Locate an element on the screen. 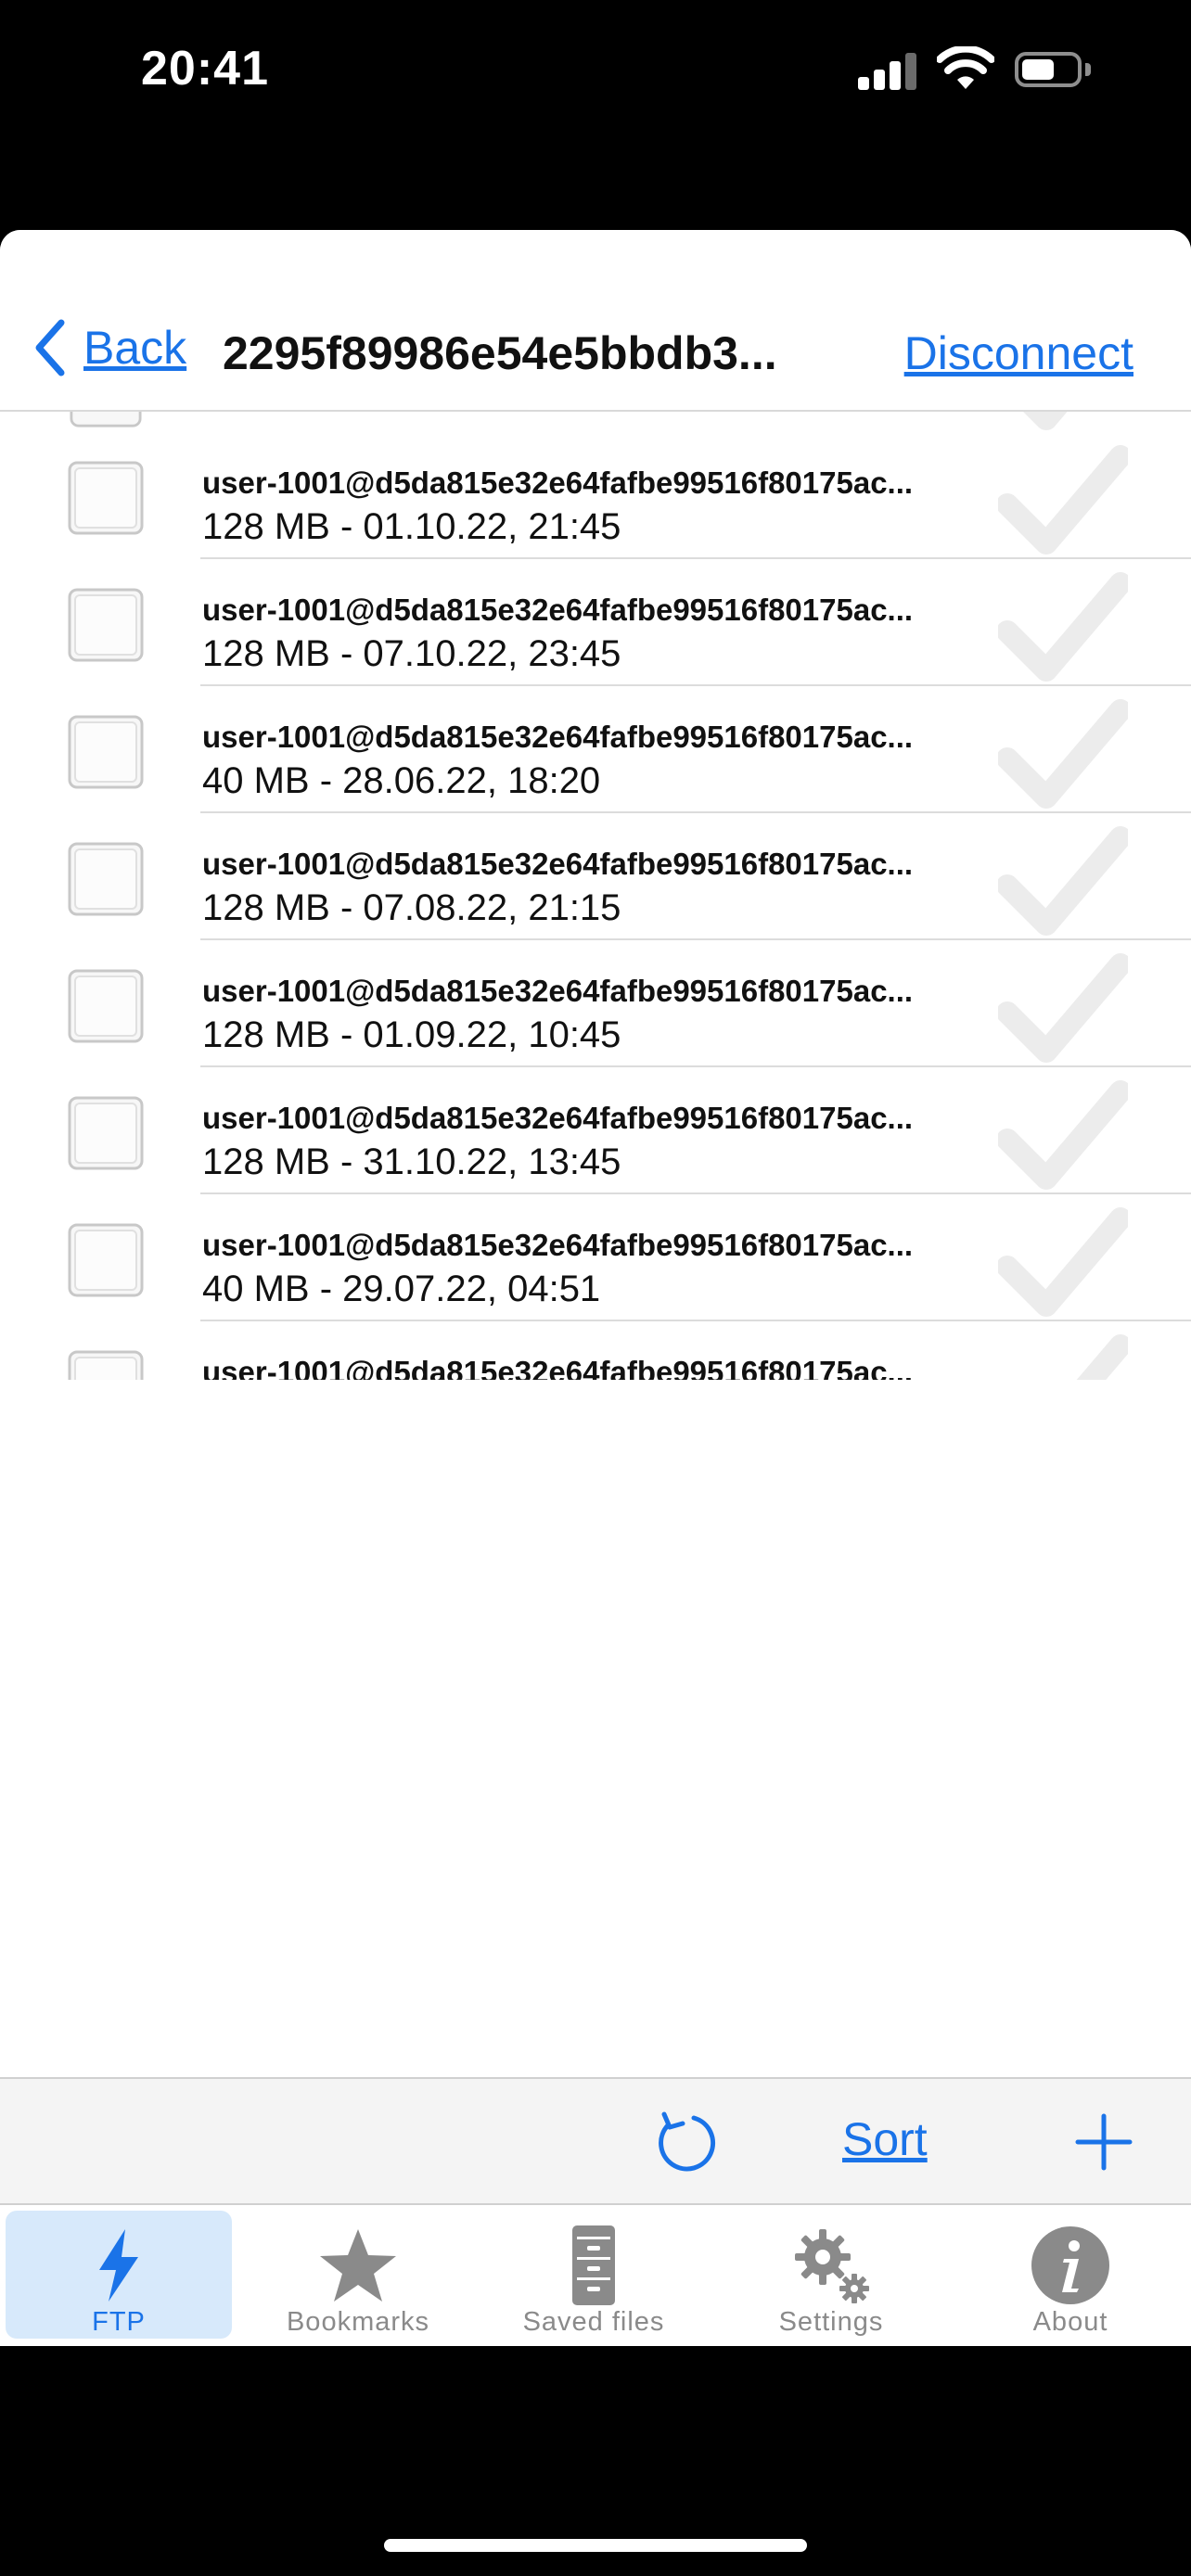 This screenshot has width=1191, height=2576. file-meta: 128 MB - 07.08.22, 21:15 is located at coordinates (411, 907).